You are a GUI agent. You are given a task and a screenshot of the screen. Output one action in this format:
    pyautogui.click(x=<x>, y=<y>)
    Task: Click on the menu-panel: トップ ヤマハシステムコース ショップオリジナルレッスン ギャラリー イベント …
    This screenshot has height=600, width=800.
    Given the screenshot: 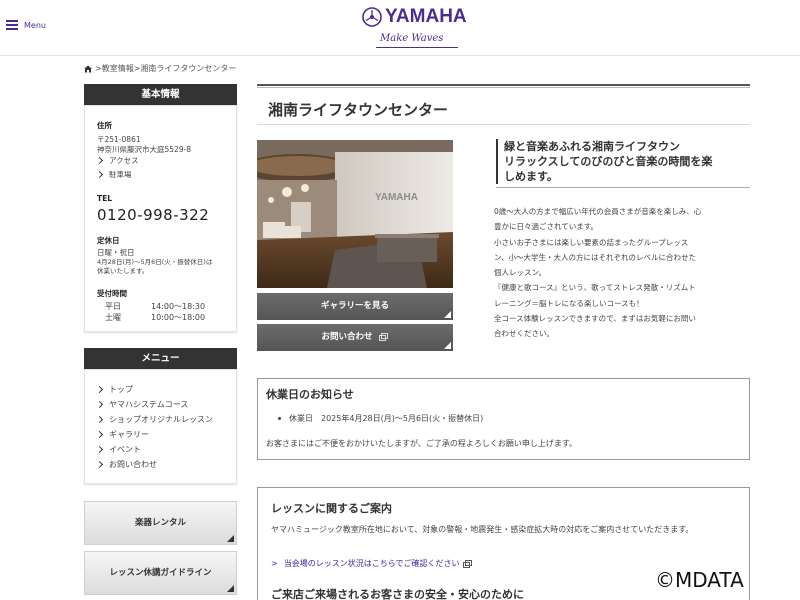 What is the action you would take?
    pyautogui.click(x=160, y=426)
    